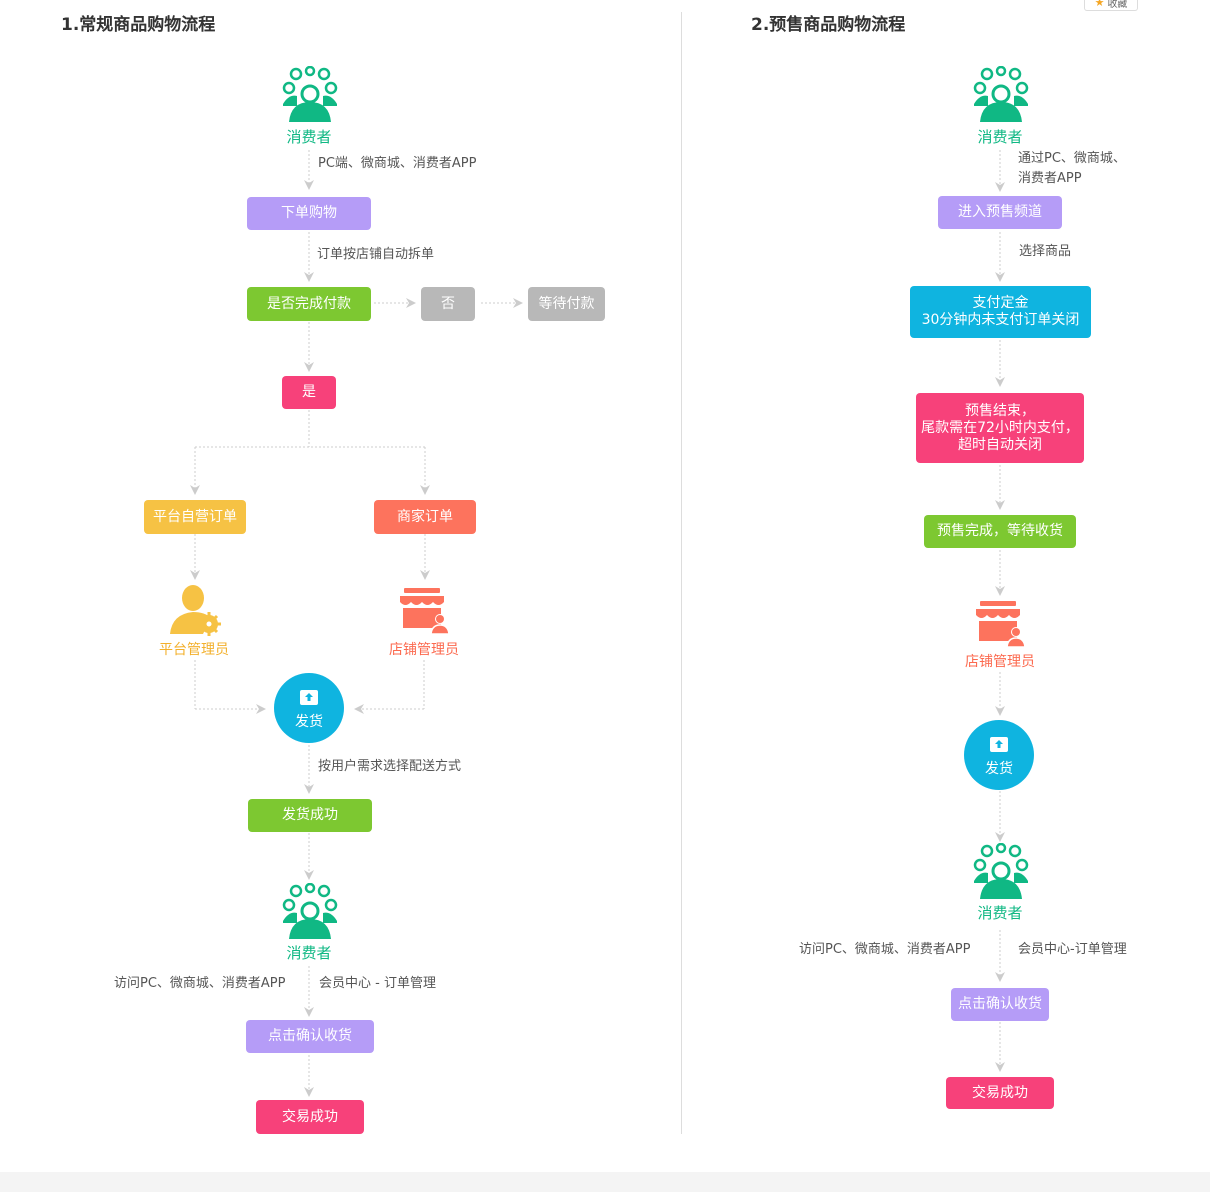 This screenshot has height=1192, width=1210. Describe the element at coordinates (195, 610) in the screenshot. I see `platform-admin-icon` at that location.